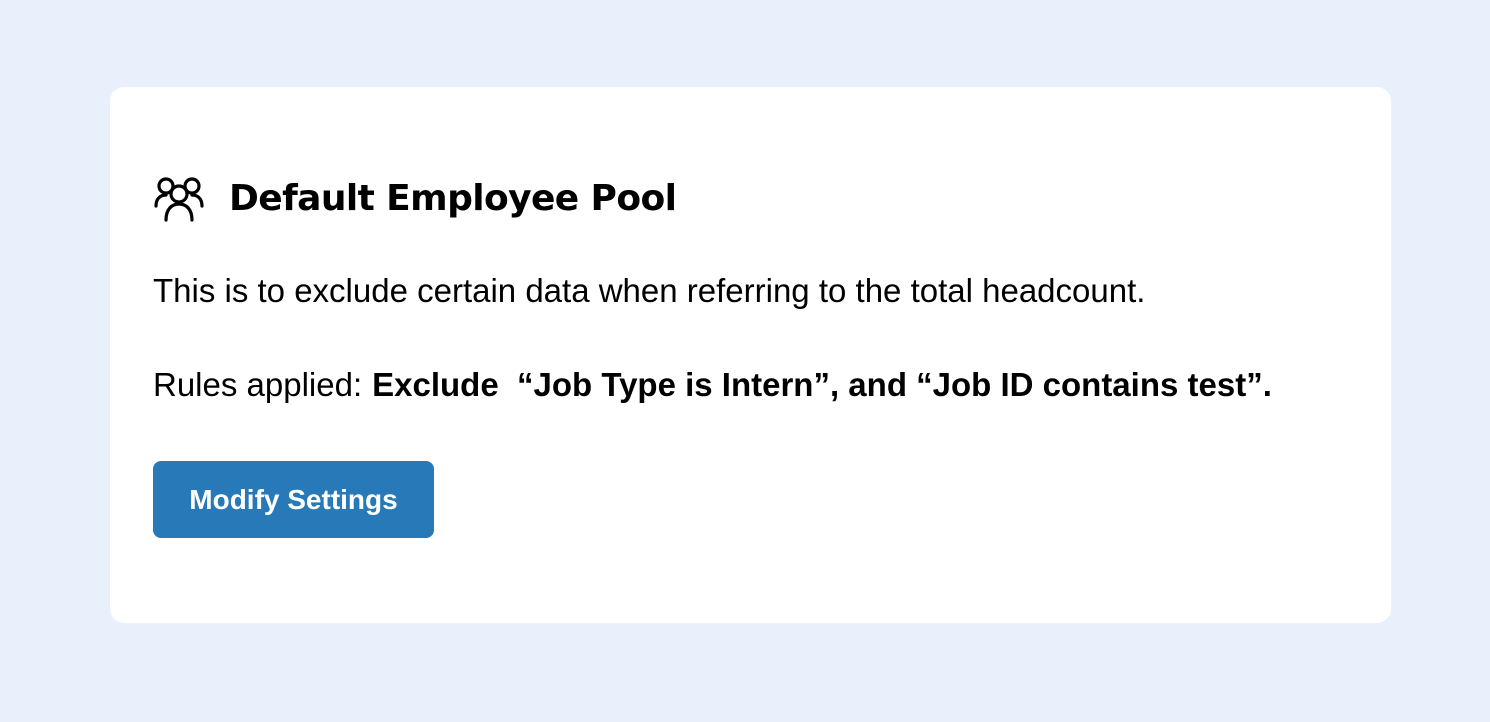 The height and width of the screenshot is (722, 1490). I want to click on card-header: Default Employee Pool, so click(415, 198).